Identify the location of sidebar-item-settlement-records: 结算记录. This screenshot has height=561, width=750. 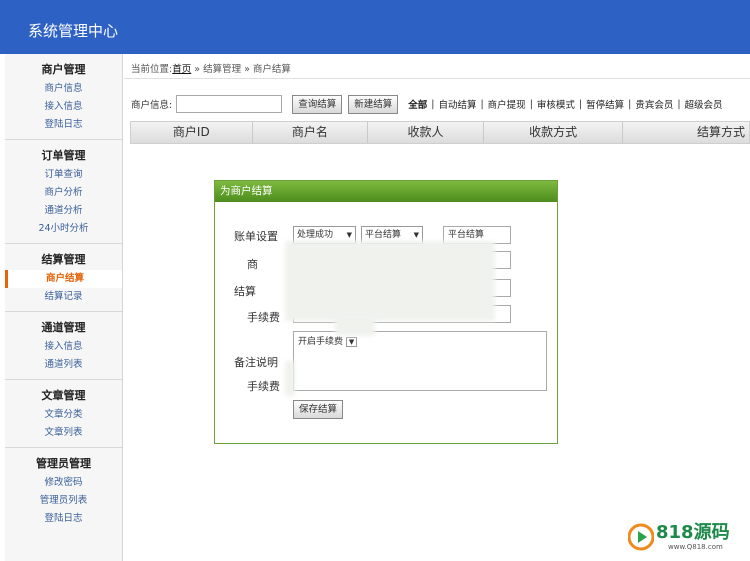
(63, 297).